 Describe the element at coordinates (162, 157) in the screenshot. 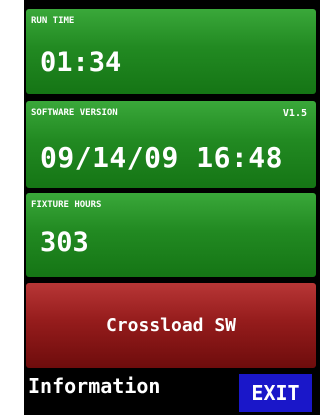

I see `software-version-date: 09/14/09 16:48` at that location.